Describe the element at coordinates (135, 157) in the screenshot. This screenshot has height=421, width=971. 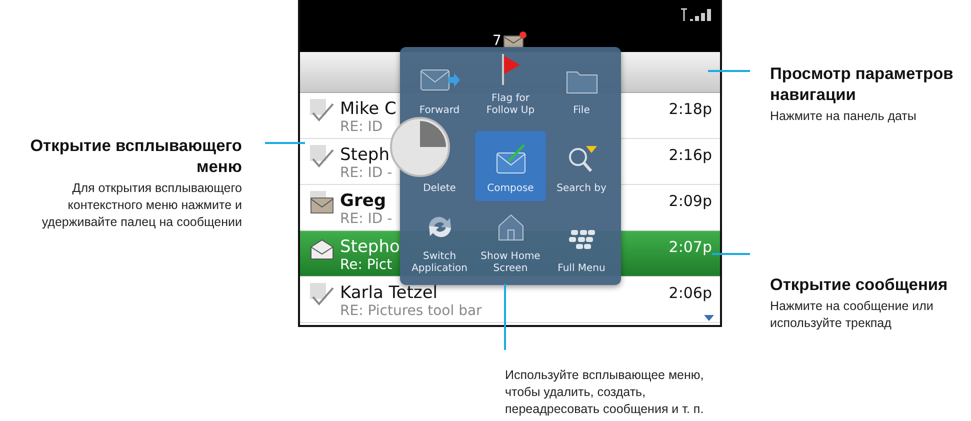
I see `callout-title: Открытие всплывающего меню` at that location.